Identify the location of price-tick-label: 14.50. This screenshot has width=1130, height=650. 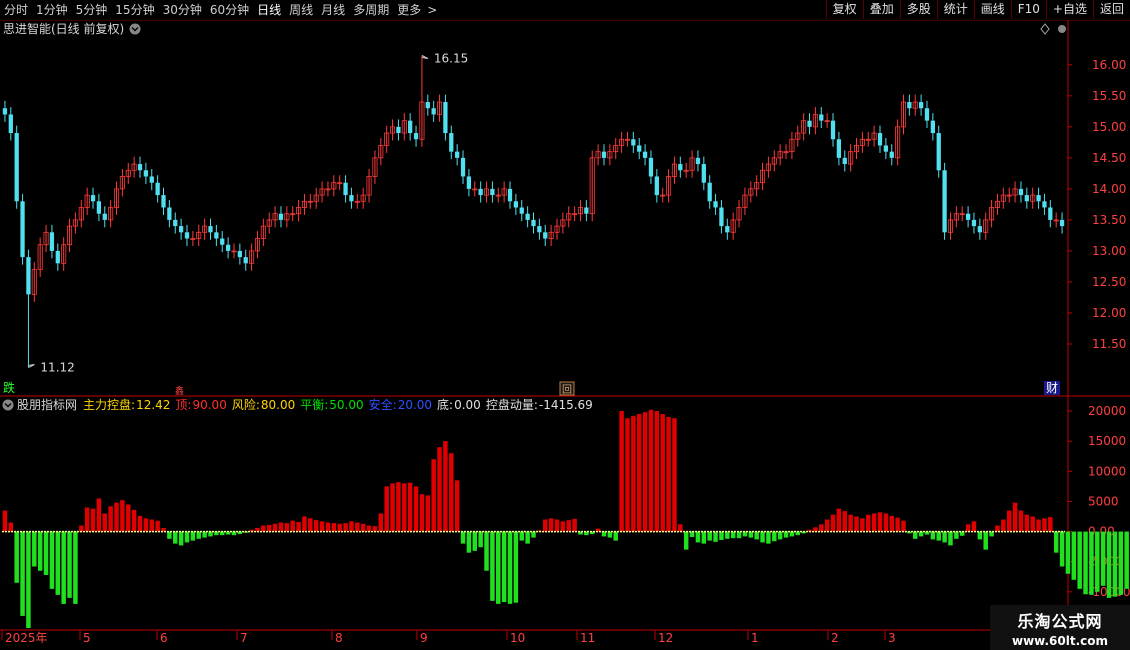
(1109, 158).